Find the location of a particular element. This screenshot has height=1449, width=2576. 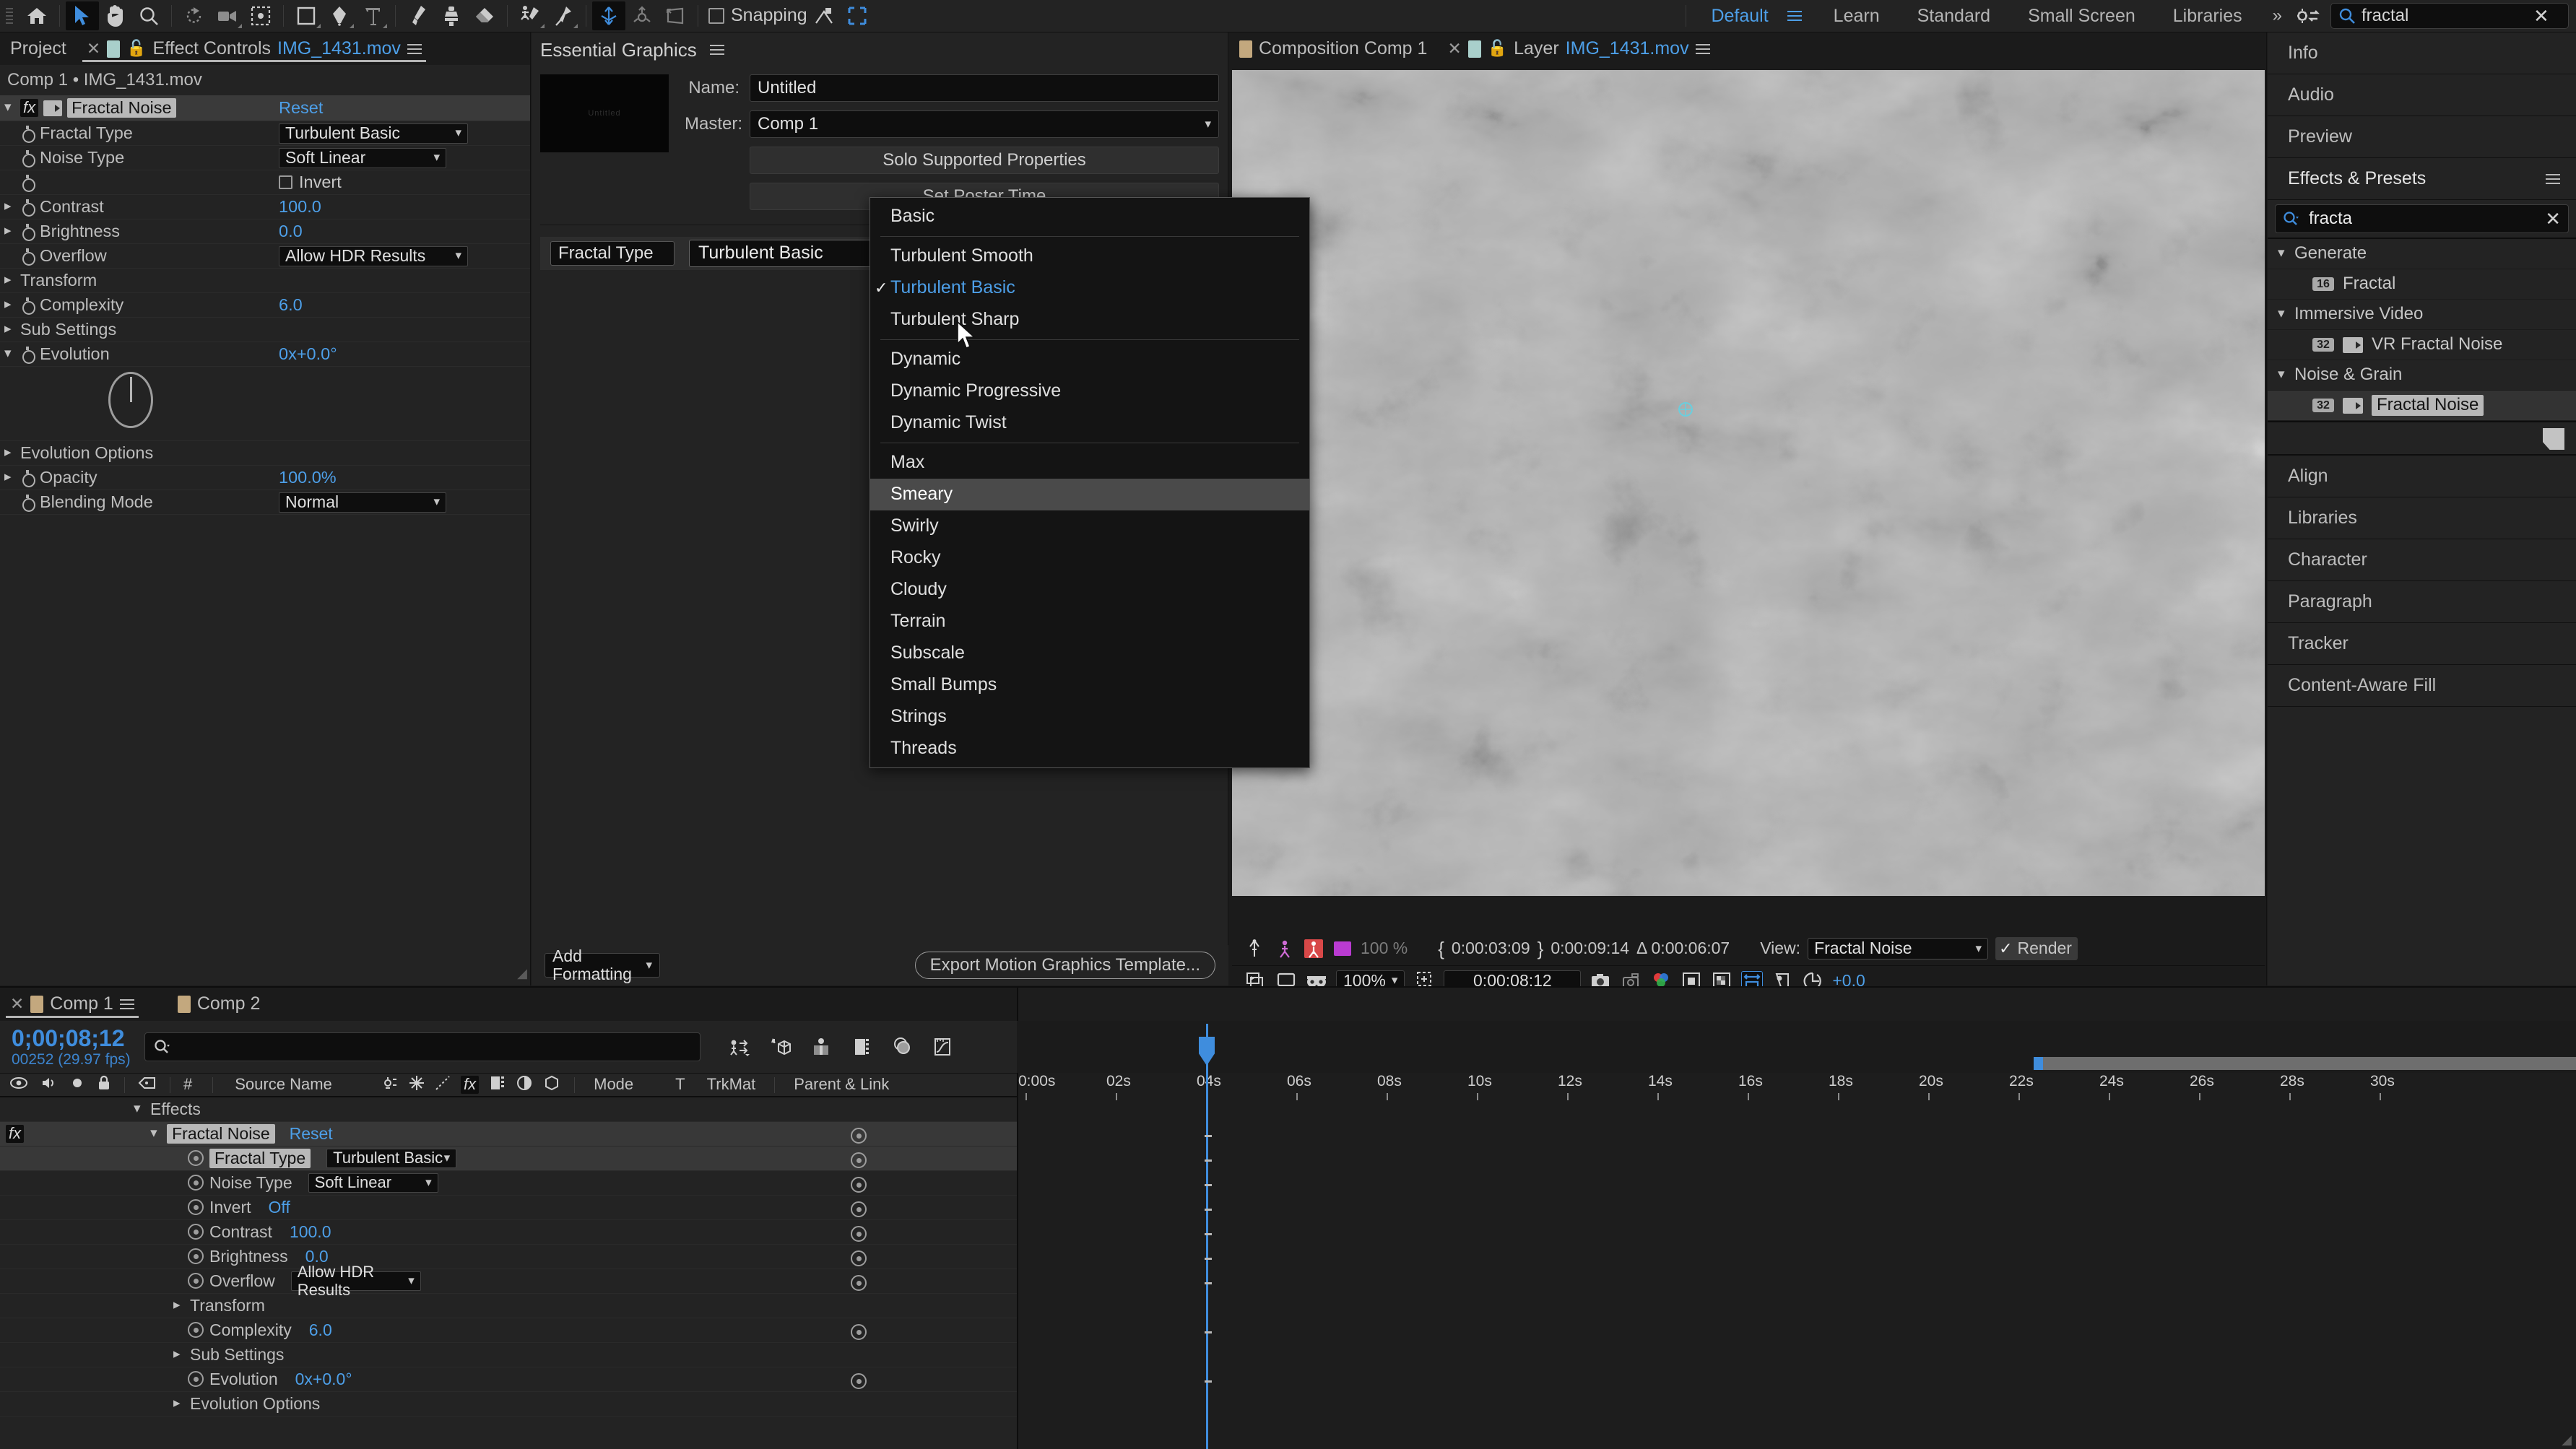

fx-icon: fx is located at coordinates (29, 108).